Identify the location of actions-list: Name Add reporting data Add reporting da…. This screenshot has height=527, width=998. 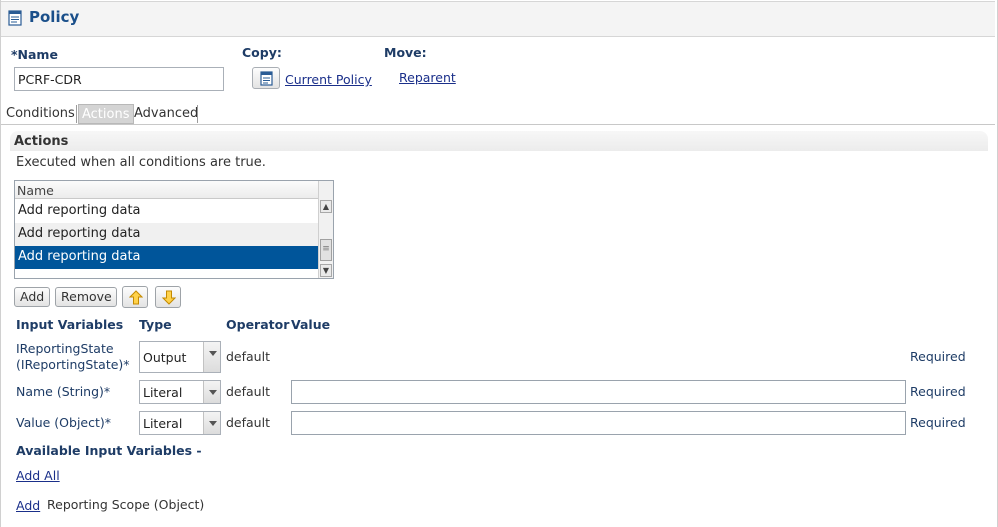
(174, 229).